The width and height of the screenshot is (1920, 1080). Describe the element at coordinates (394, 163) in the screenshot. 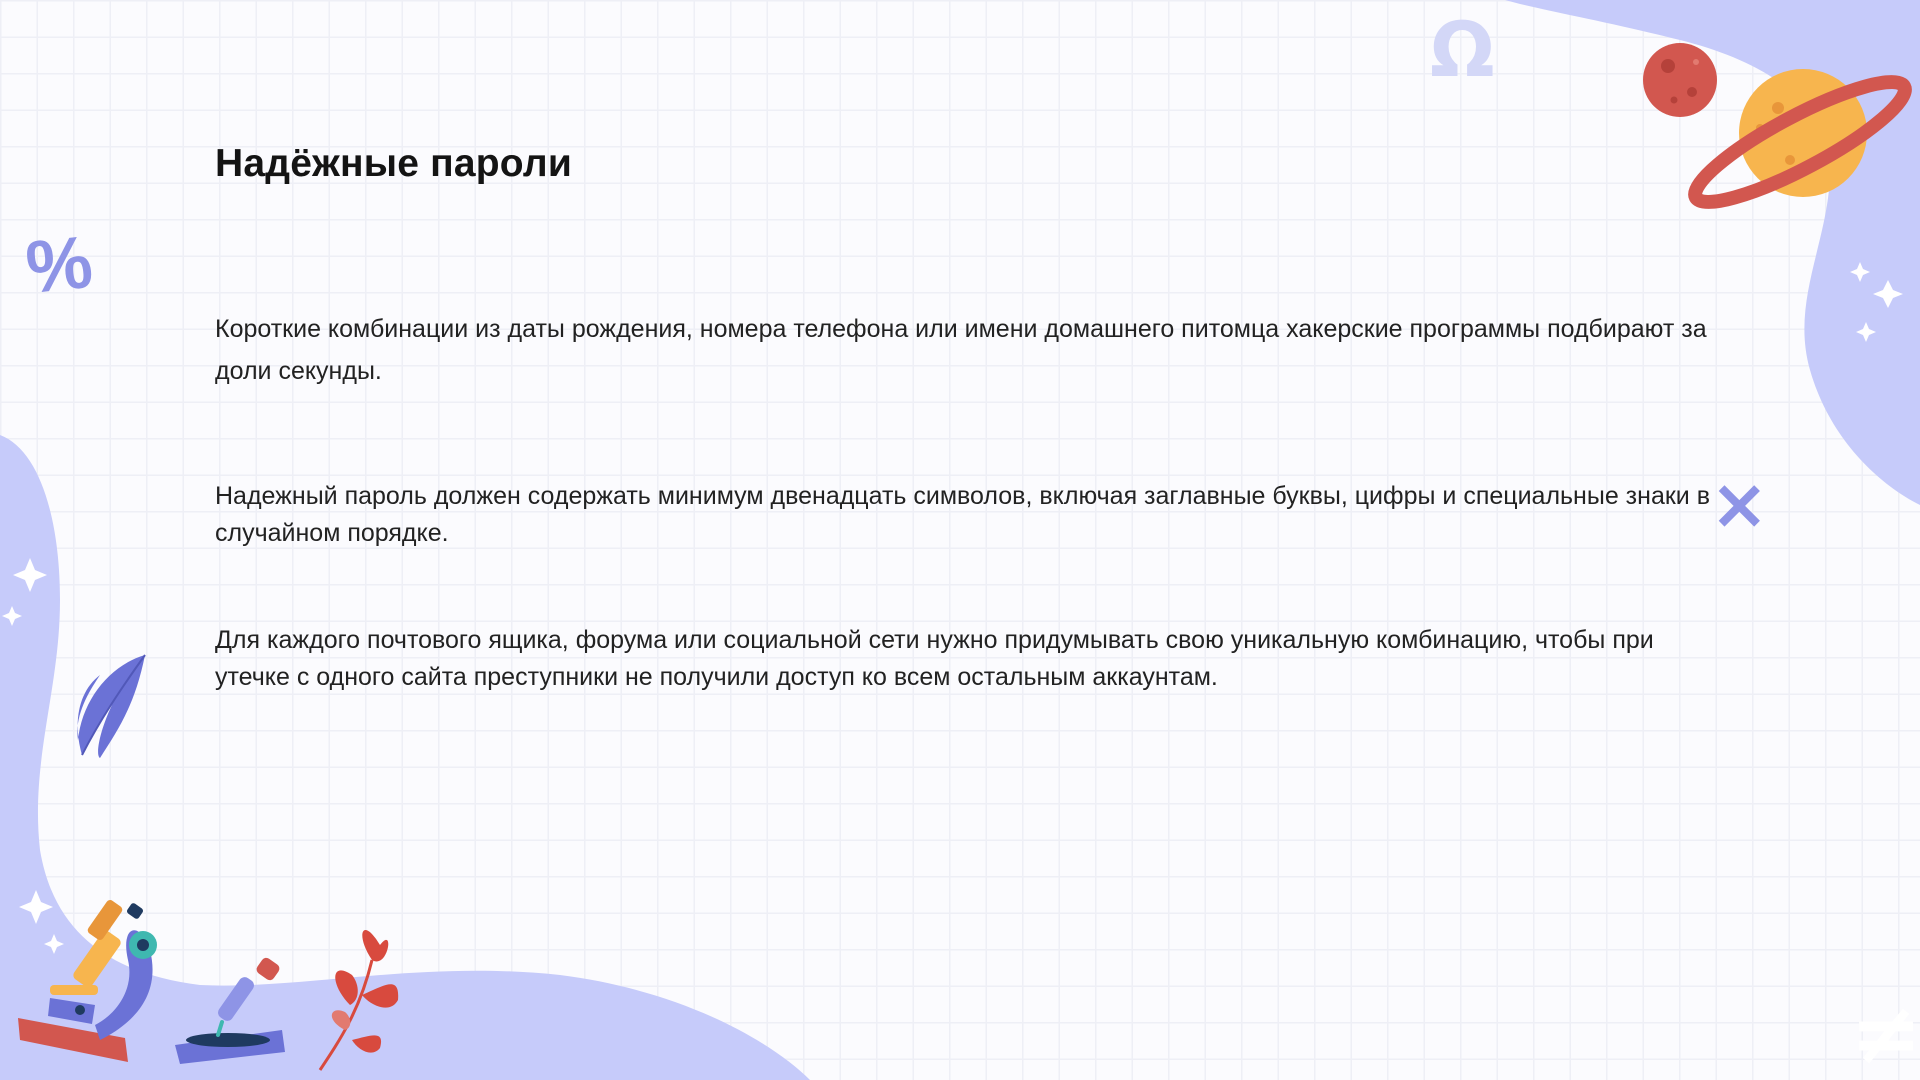

I see `page-title: Надёжные пароли` at that location.